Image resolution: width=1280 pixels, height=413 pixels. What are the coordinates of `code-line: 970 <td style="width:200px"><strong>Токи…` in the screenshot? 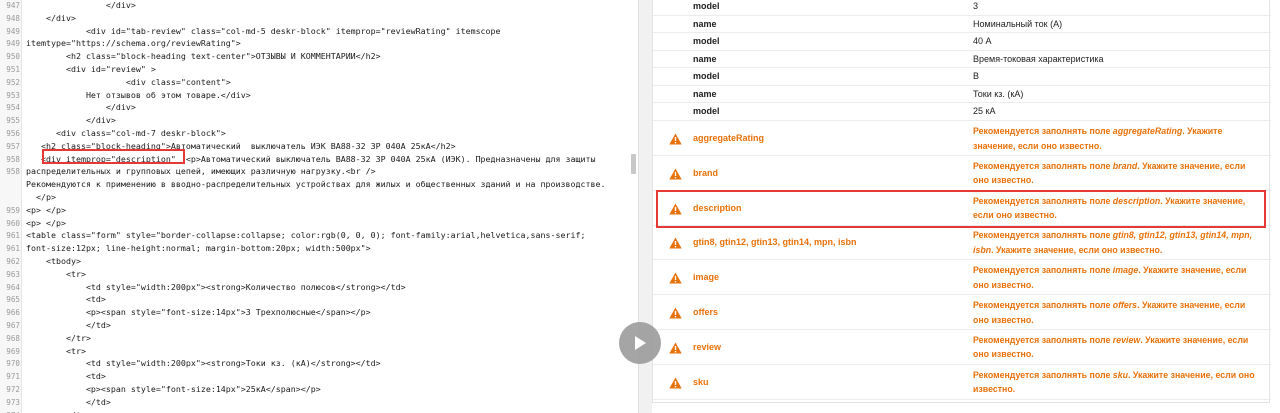 It's located at (314, 363).